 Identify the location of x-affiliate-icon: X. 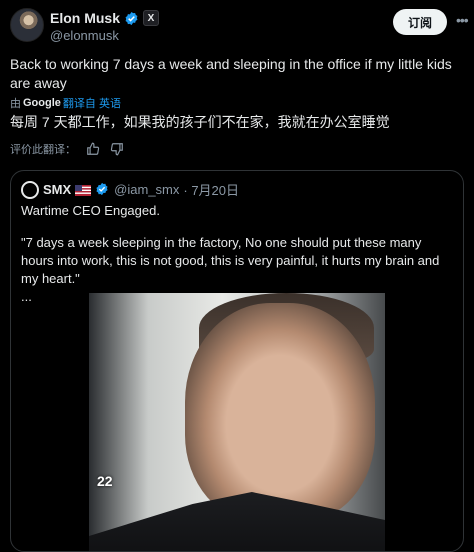
(151, 18).